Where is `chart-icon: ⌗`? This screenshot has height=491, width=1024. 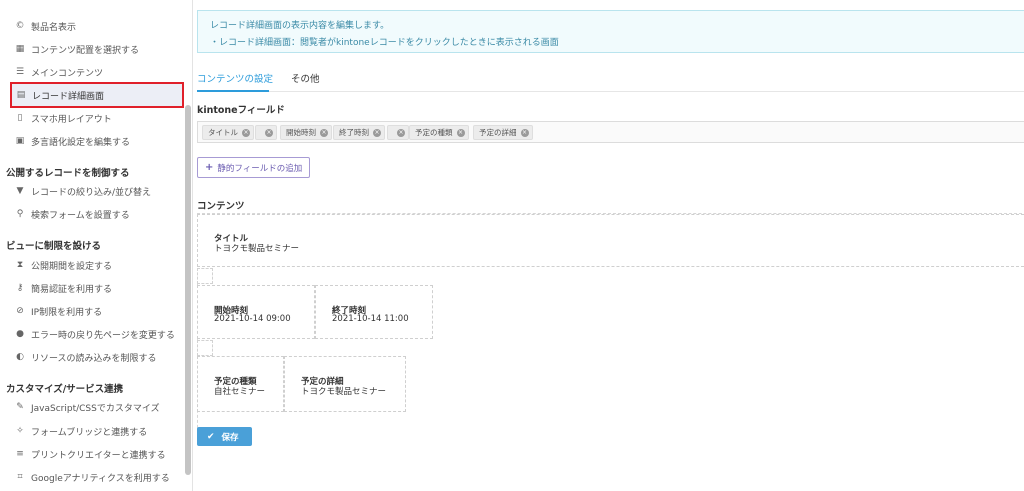
chart-icon: ⌗ is located at coordinates (20, 477).